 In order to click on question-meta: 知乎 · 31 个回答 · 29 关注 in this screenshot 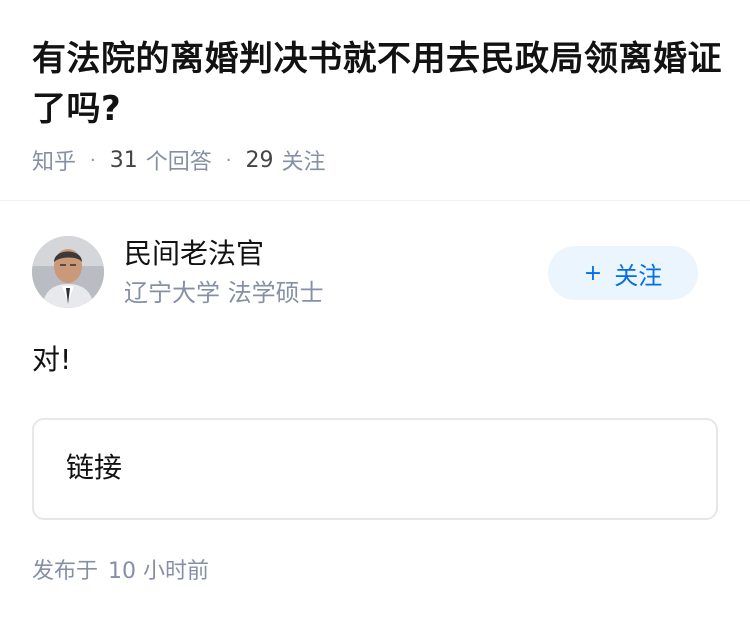, I will do `click(179, 160)`.